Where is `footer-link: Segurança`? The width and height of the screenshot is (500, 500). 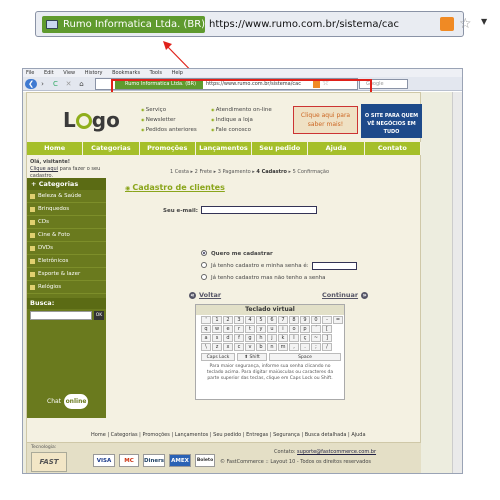 footer-link: Segurança is located at coordinates (286, 435).